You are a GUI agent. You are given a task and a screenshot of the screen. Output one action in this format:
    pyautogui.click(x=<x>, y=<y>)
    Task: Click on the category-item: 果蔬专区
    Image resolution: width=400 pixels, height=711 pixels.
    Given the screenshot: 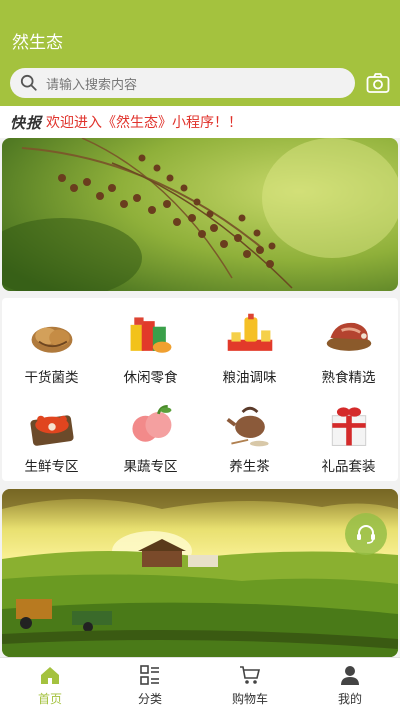 What is the action you would take?
    pyautogui.click(x=150, y=431)
    